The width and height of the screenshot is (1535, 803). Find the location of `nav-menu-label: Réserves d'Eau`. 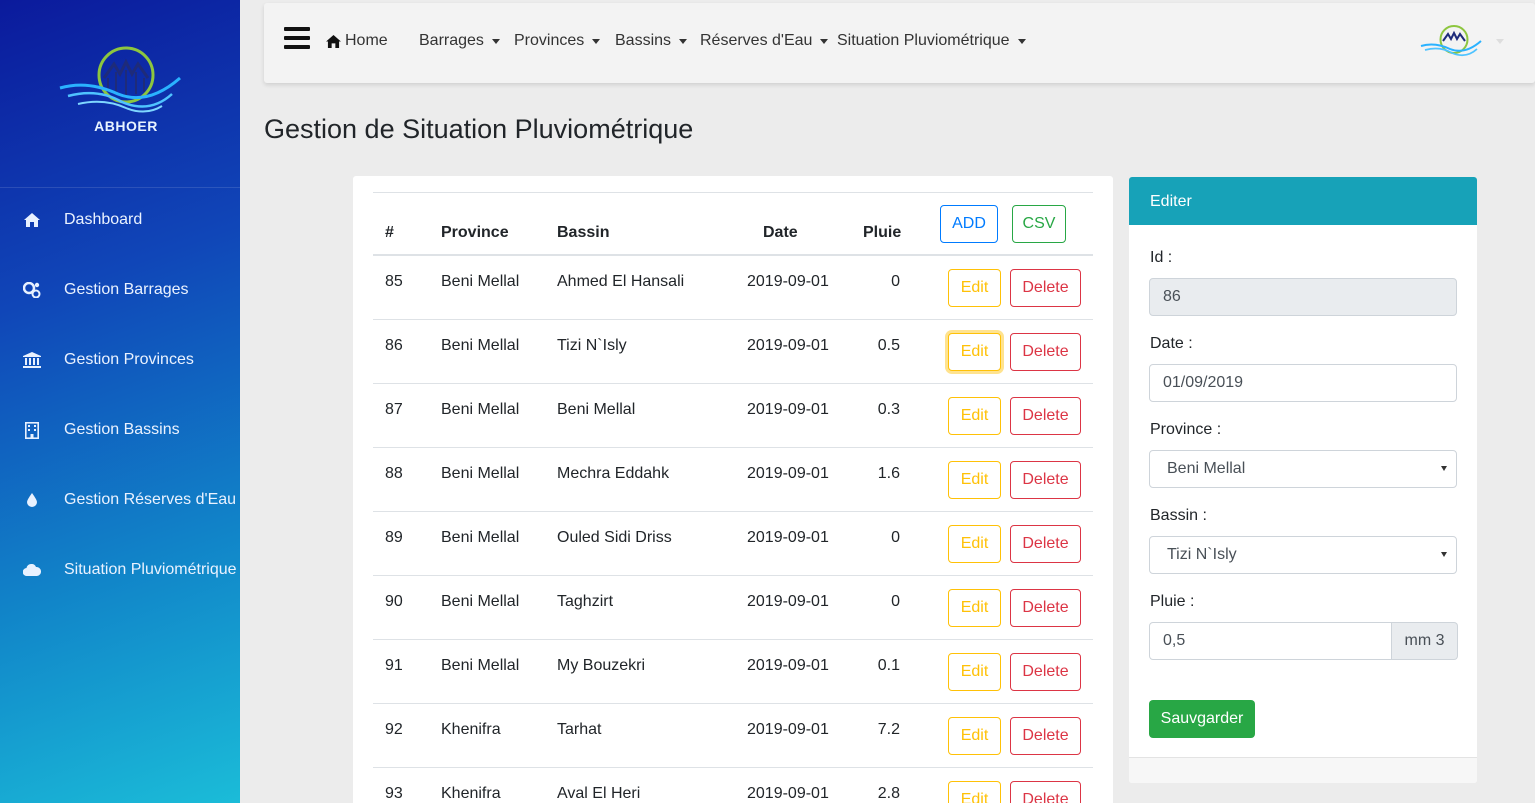

nav-menu-label: Réserves d'Eau is located at coordinates (756, 40).